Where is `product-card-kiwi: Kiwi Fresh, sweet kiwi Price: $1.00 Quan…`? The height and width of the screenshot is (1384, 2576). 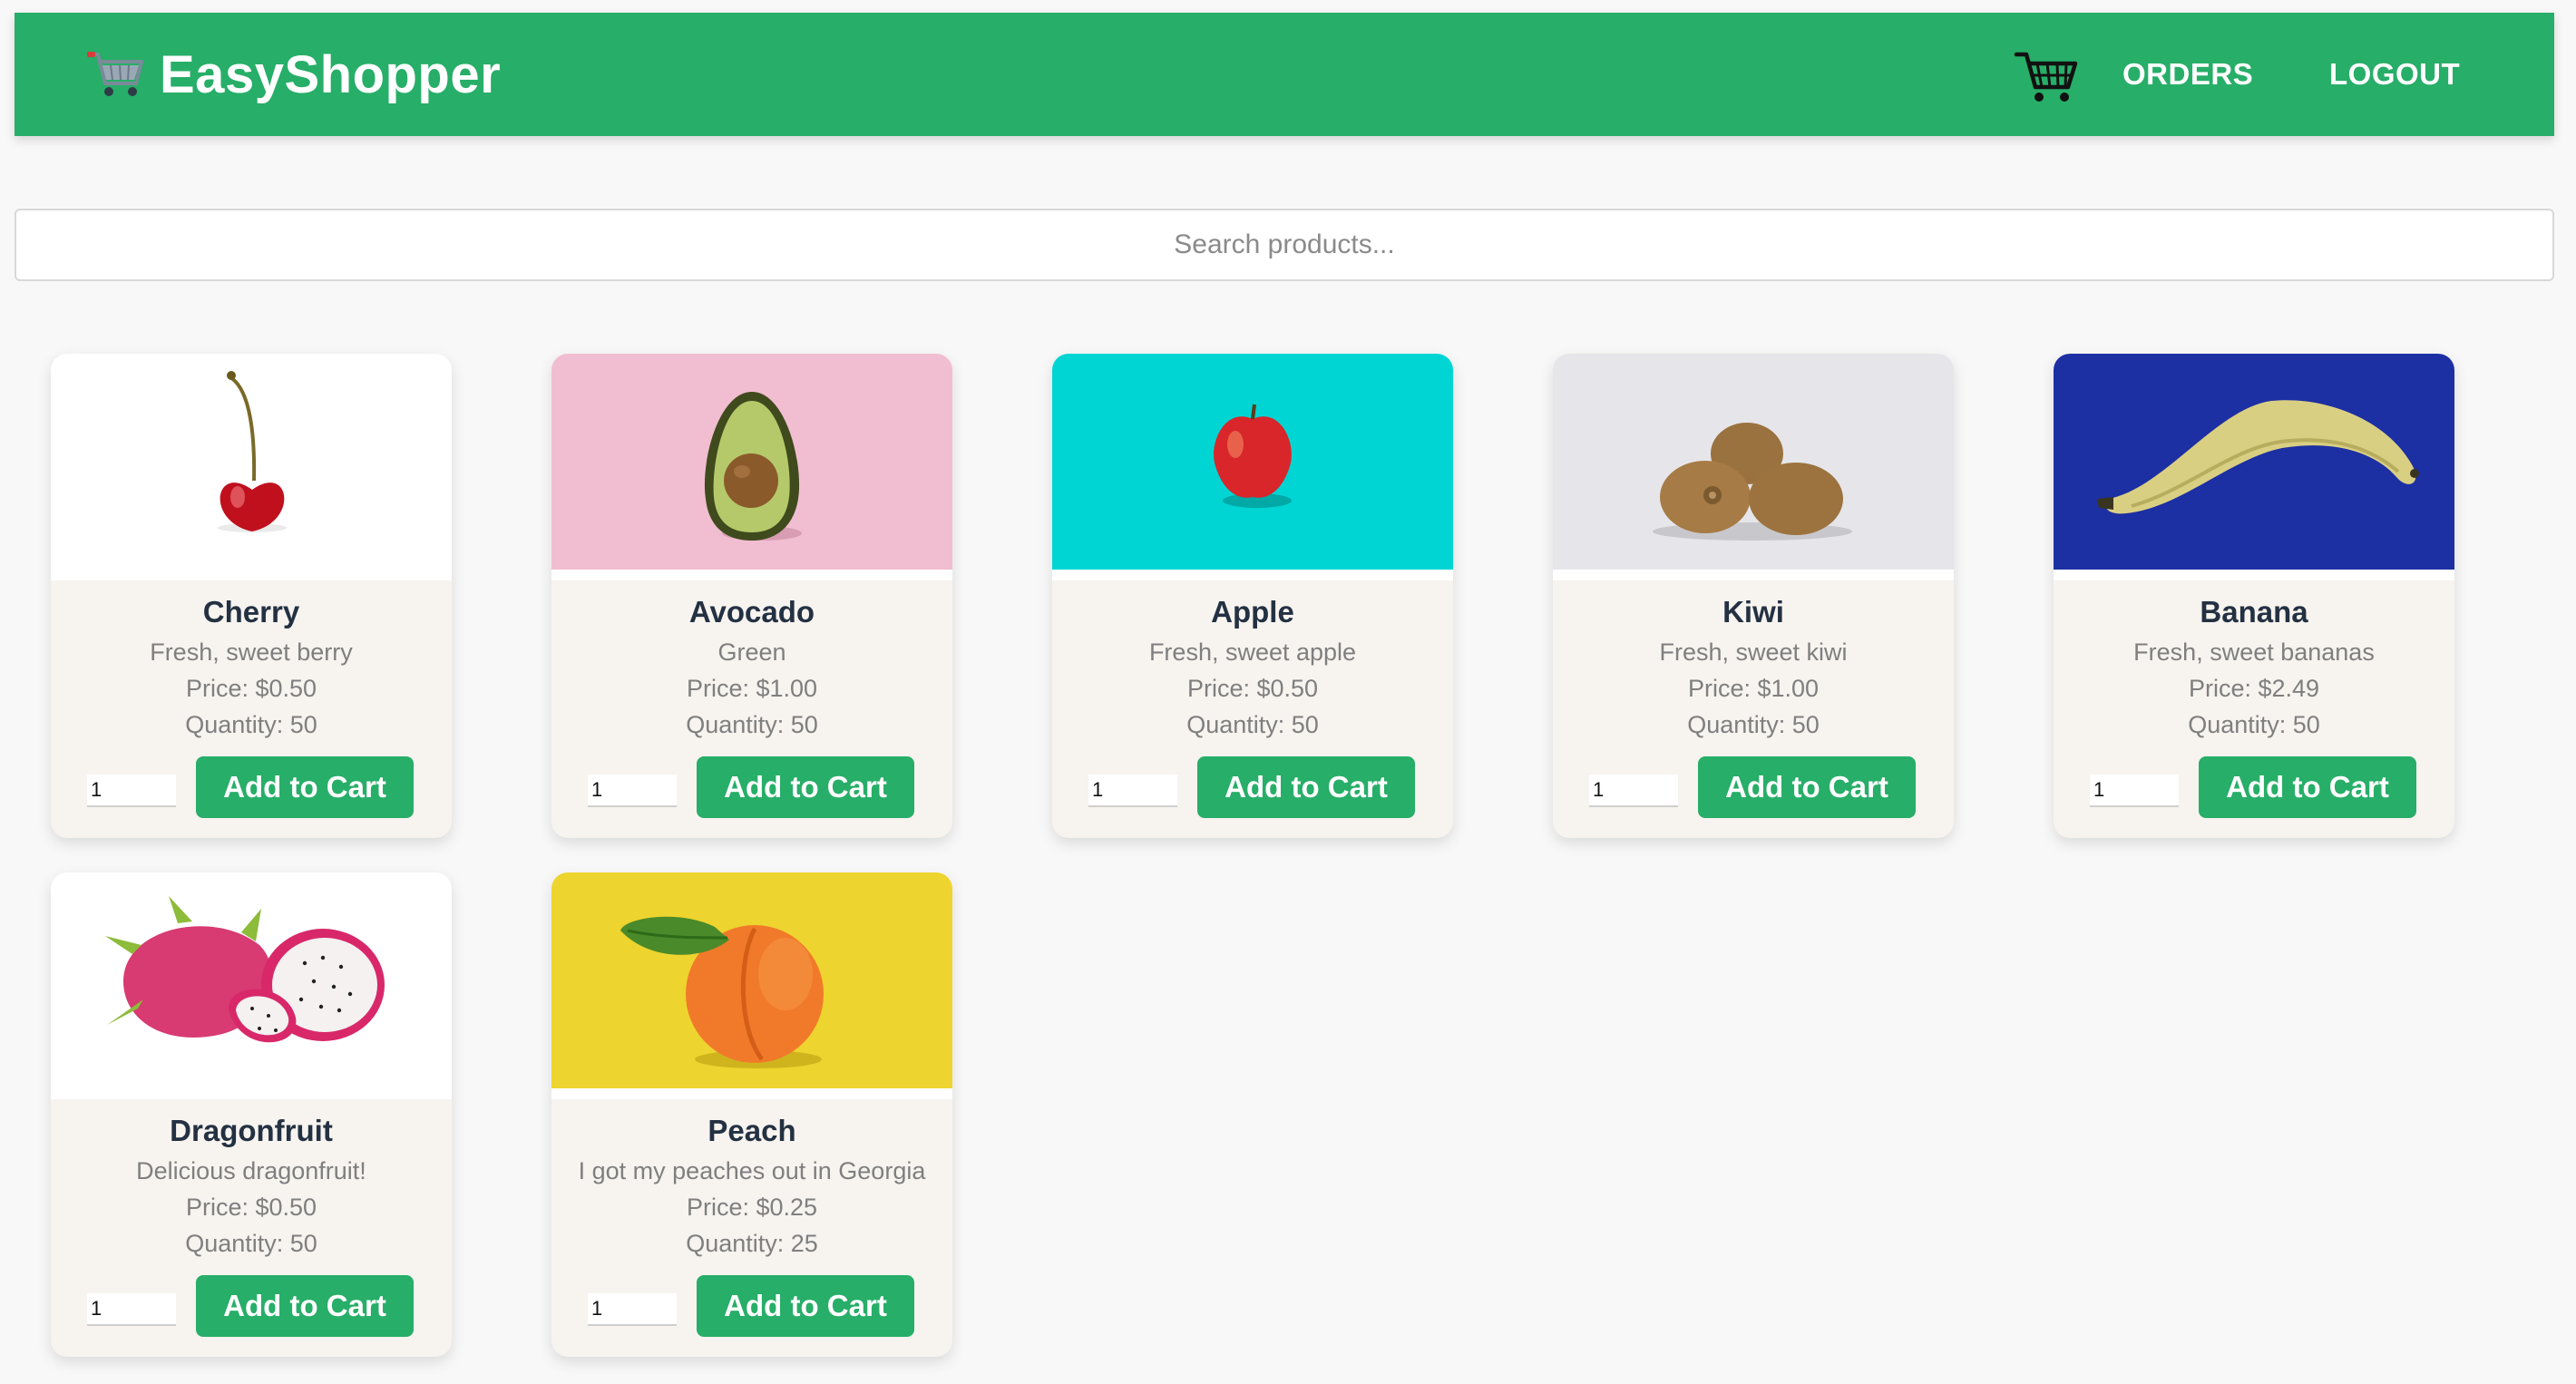
product-card-kiwi: Kiwi Fresh, sweet kiwi Price: $1.00 Quan… is located at coordinates (1753, 596).